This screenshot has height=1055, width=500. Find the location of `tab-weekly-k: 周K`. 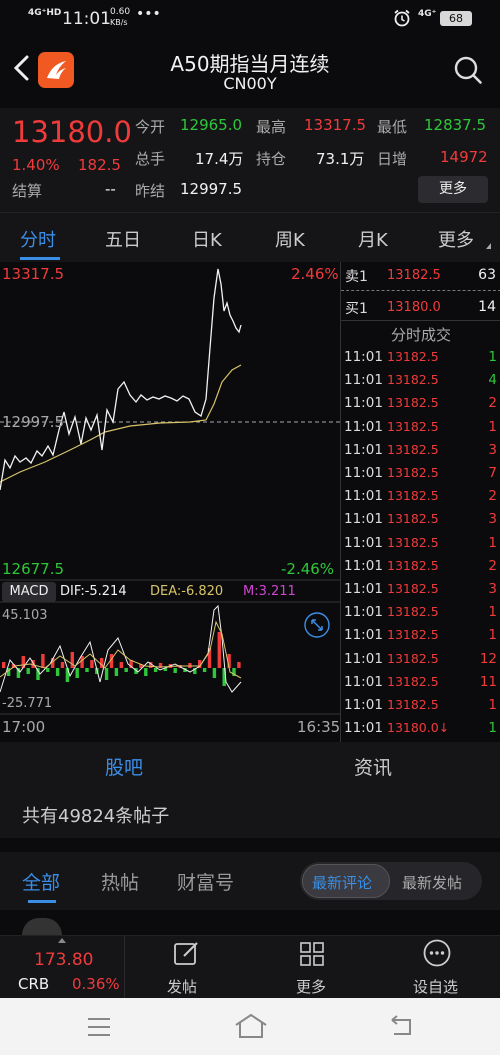

tab-weekly-k: 周K is located at coordinates (290, 239).